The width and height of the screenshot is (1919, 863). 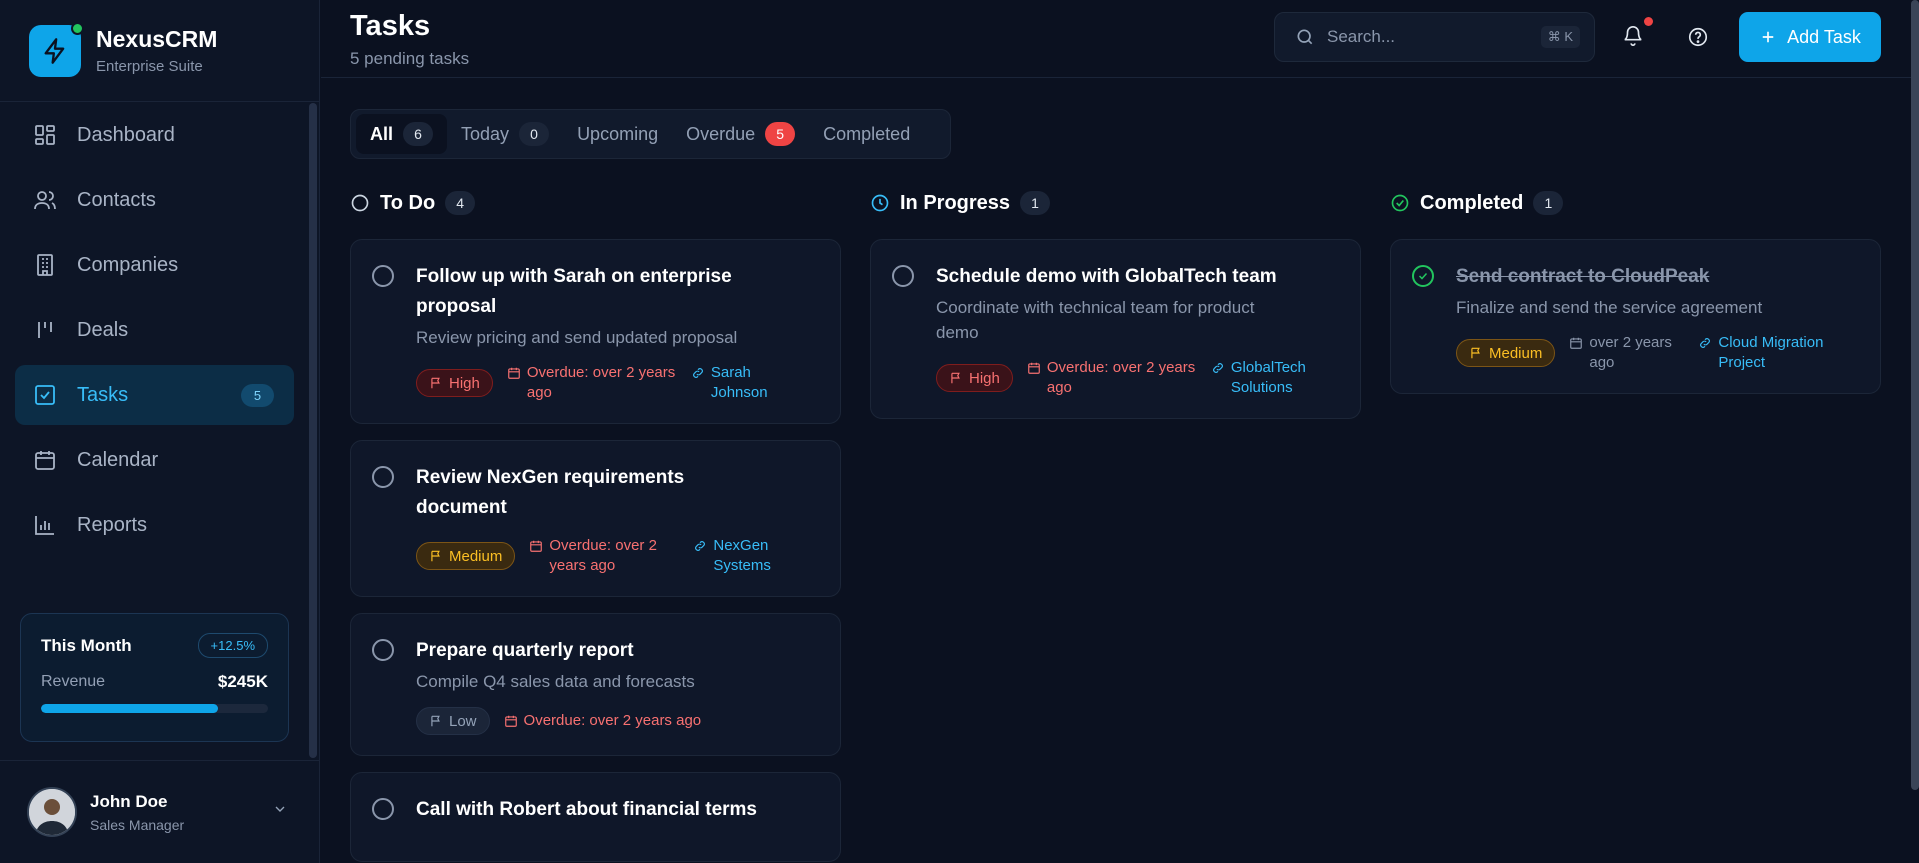 What do you see at coordinates (128, 264) in the screenshot?
I see `sidebar-item-label: Companies` at bounding box center [128, 264].